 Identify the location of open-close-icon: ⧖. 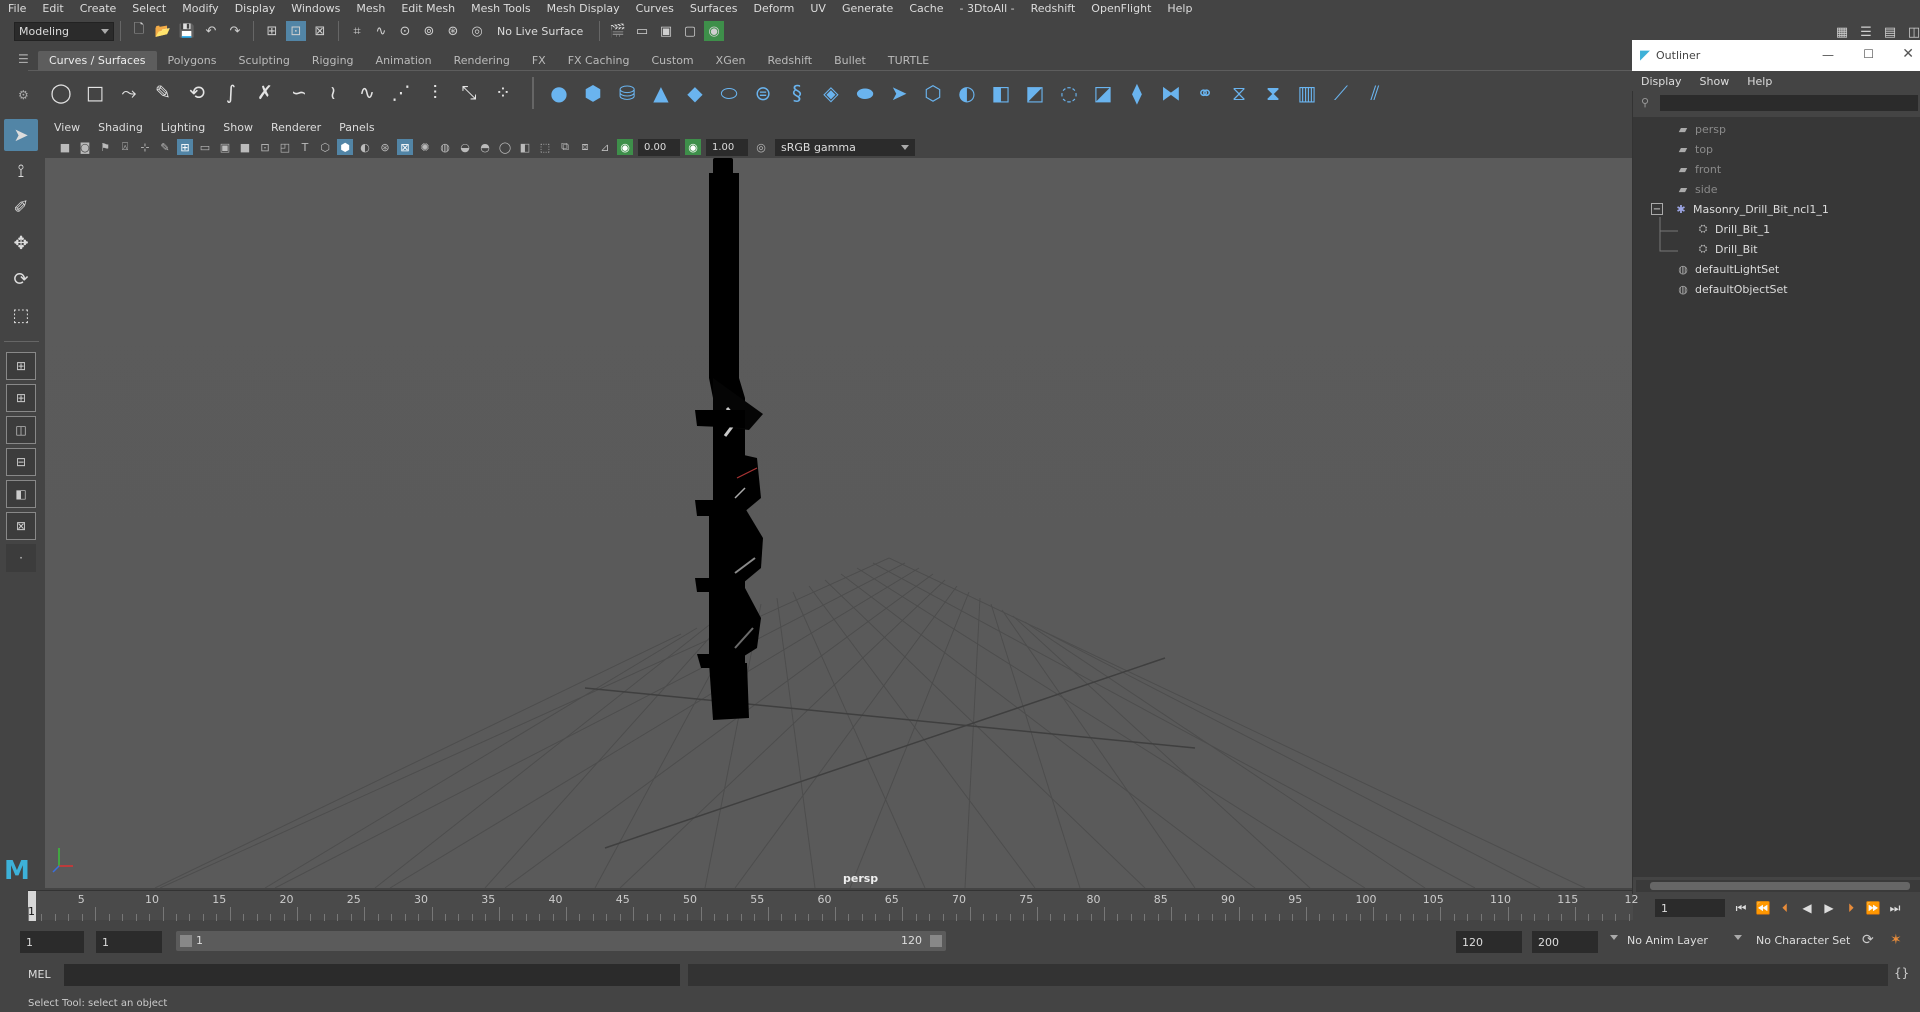
(1239, 93).